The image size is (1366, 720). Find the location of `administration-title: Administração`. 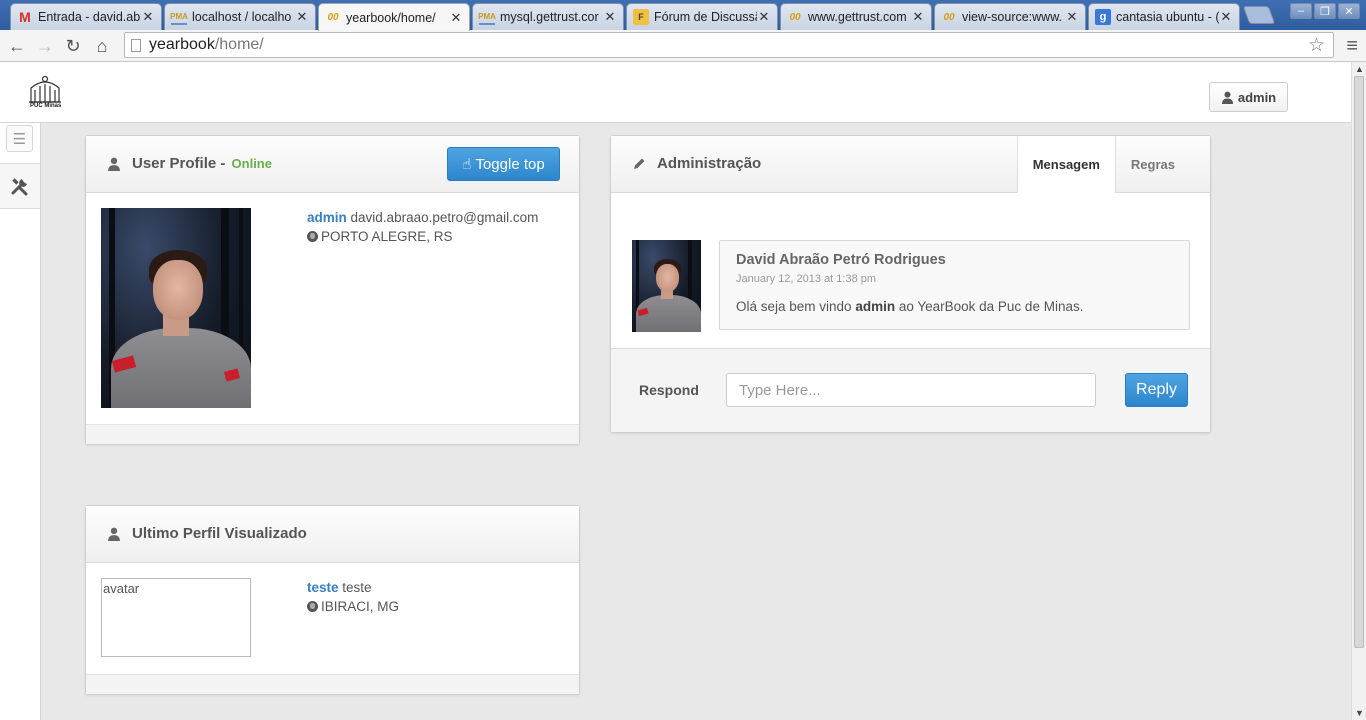

administration-title: Administração is located at coordinates (696, 163).